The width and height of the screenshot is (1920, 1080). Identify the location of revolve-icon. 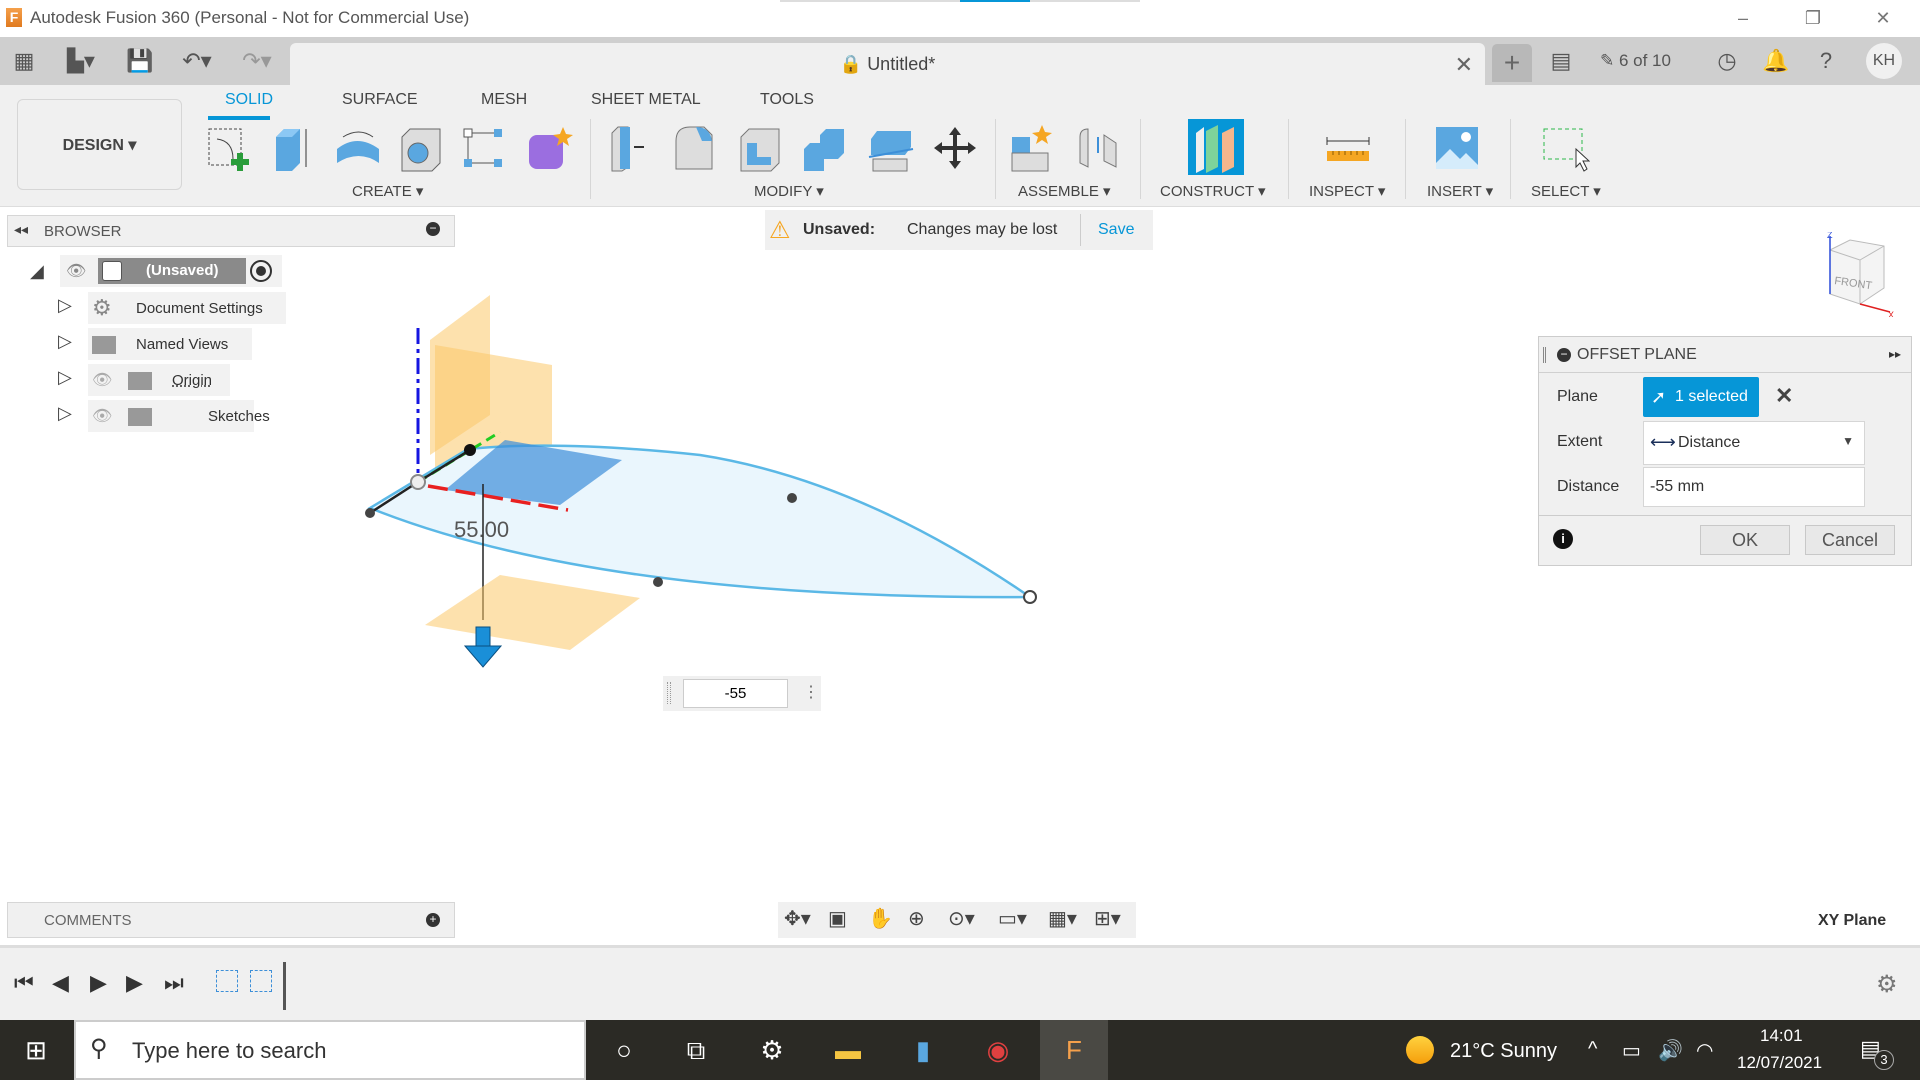
(358, 148).